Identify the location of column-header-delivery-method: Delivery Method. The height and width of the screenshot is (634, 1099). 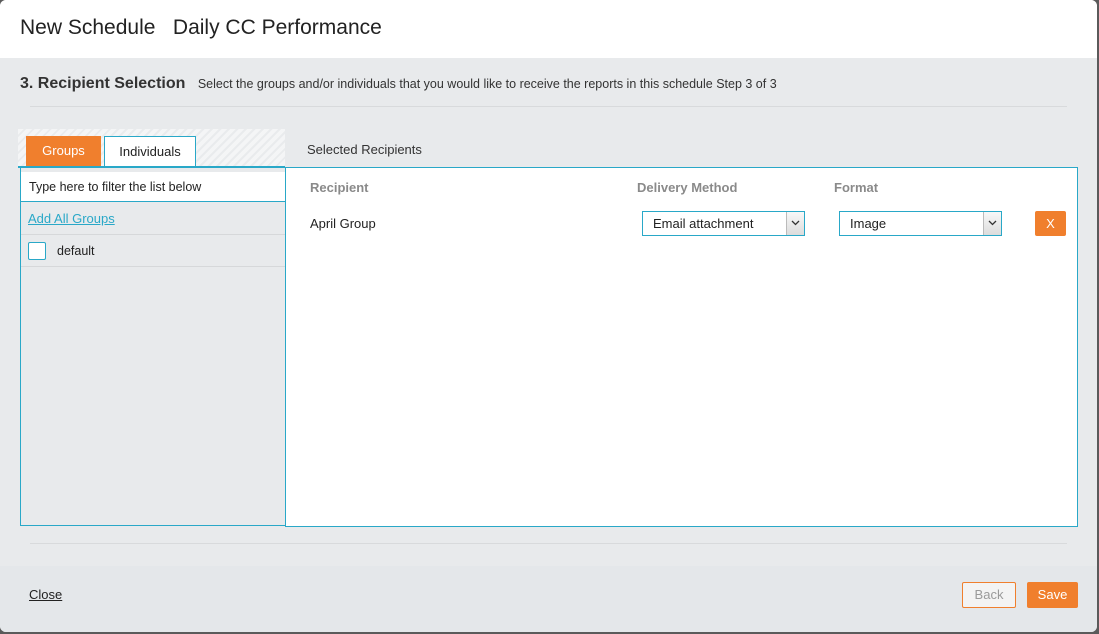
(687, 187).